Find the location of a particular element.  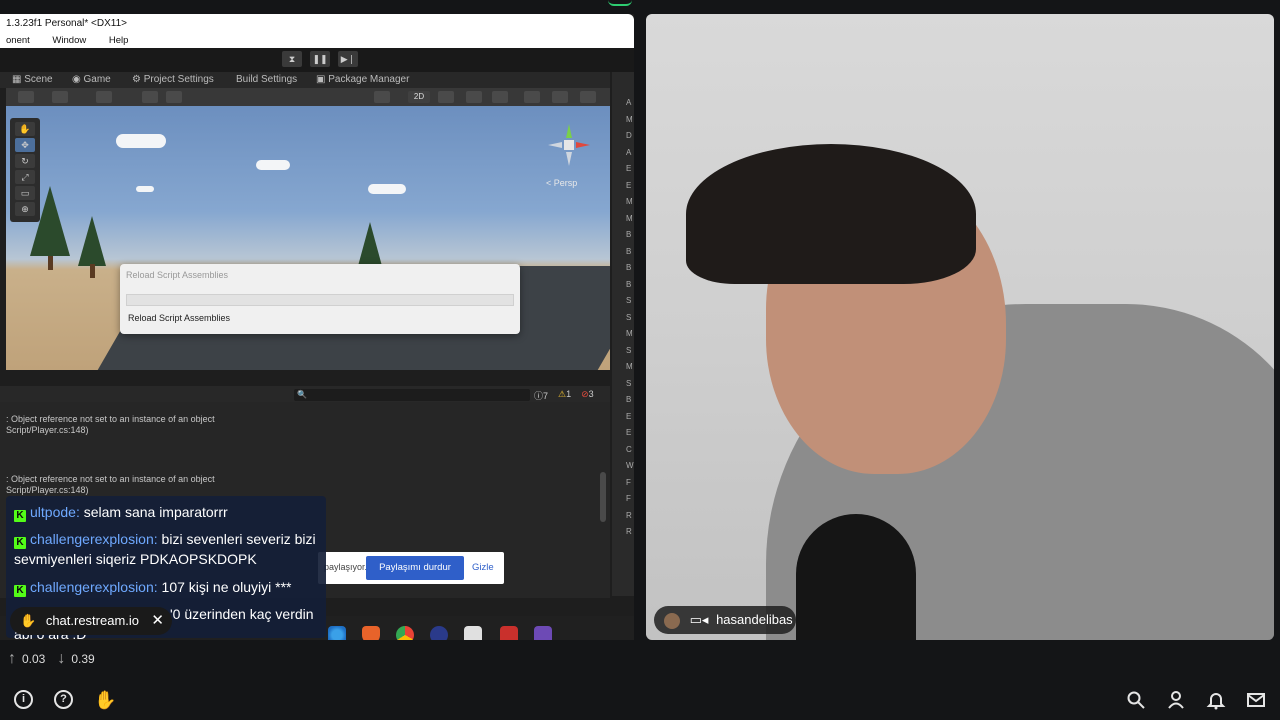

error-count: ⊘3 is located at coordinates (587, 395).